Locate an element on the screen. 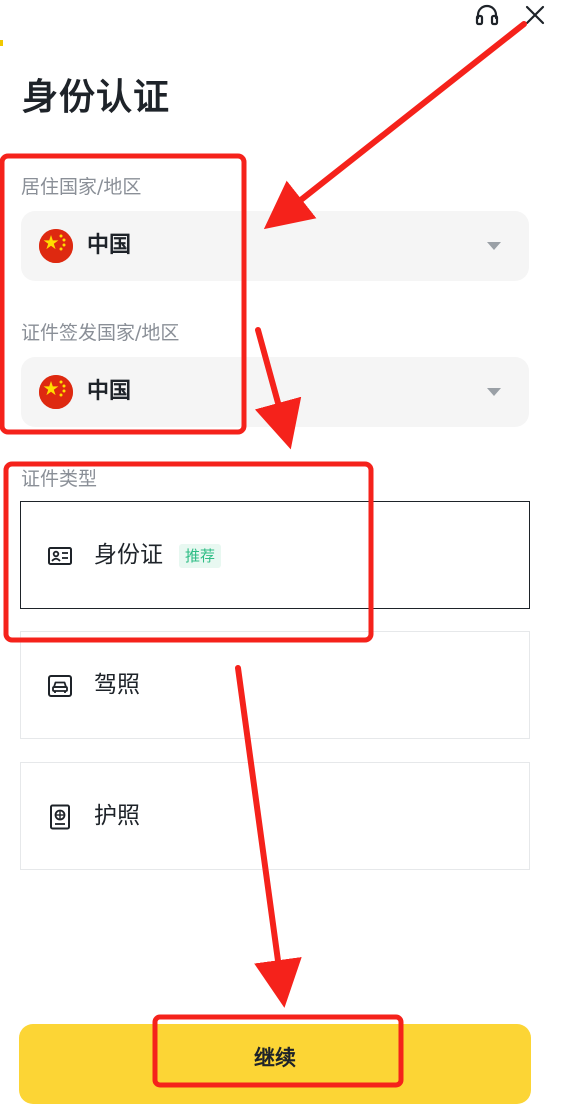 The image size is (564, 1104). continue-button: 继续 is located at coordinates (275, 1064).